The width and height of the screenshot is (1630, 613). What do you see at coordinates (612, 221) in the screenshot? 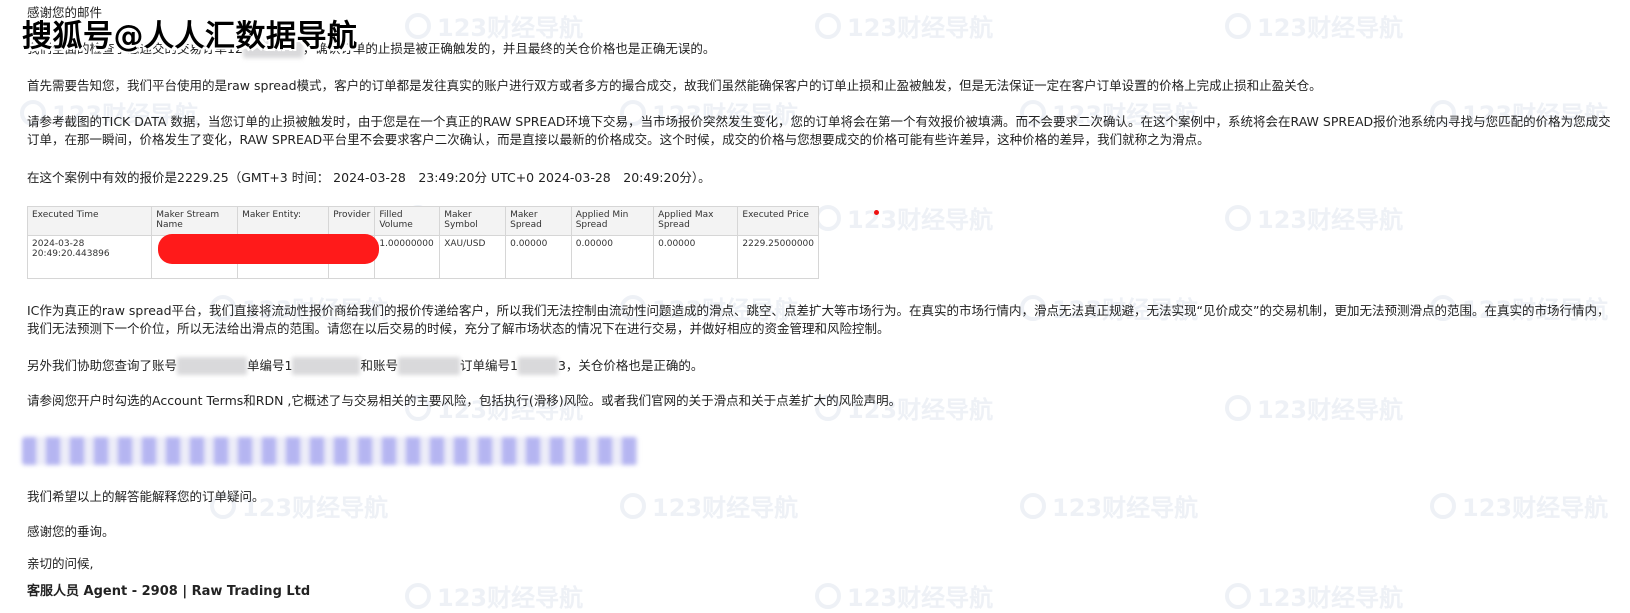
I see `col-applied-min-spread: Applied Min Spread` at bounding box center [612, 221].